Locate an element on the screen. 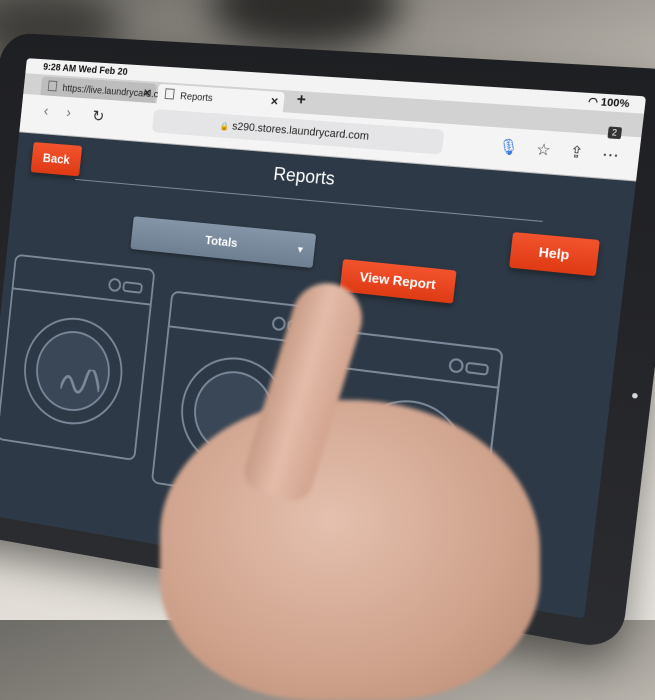 The height and width of the screenshot is (700, 655). camera-dot is located at coordinates (634, 395).